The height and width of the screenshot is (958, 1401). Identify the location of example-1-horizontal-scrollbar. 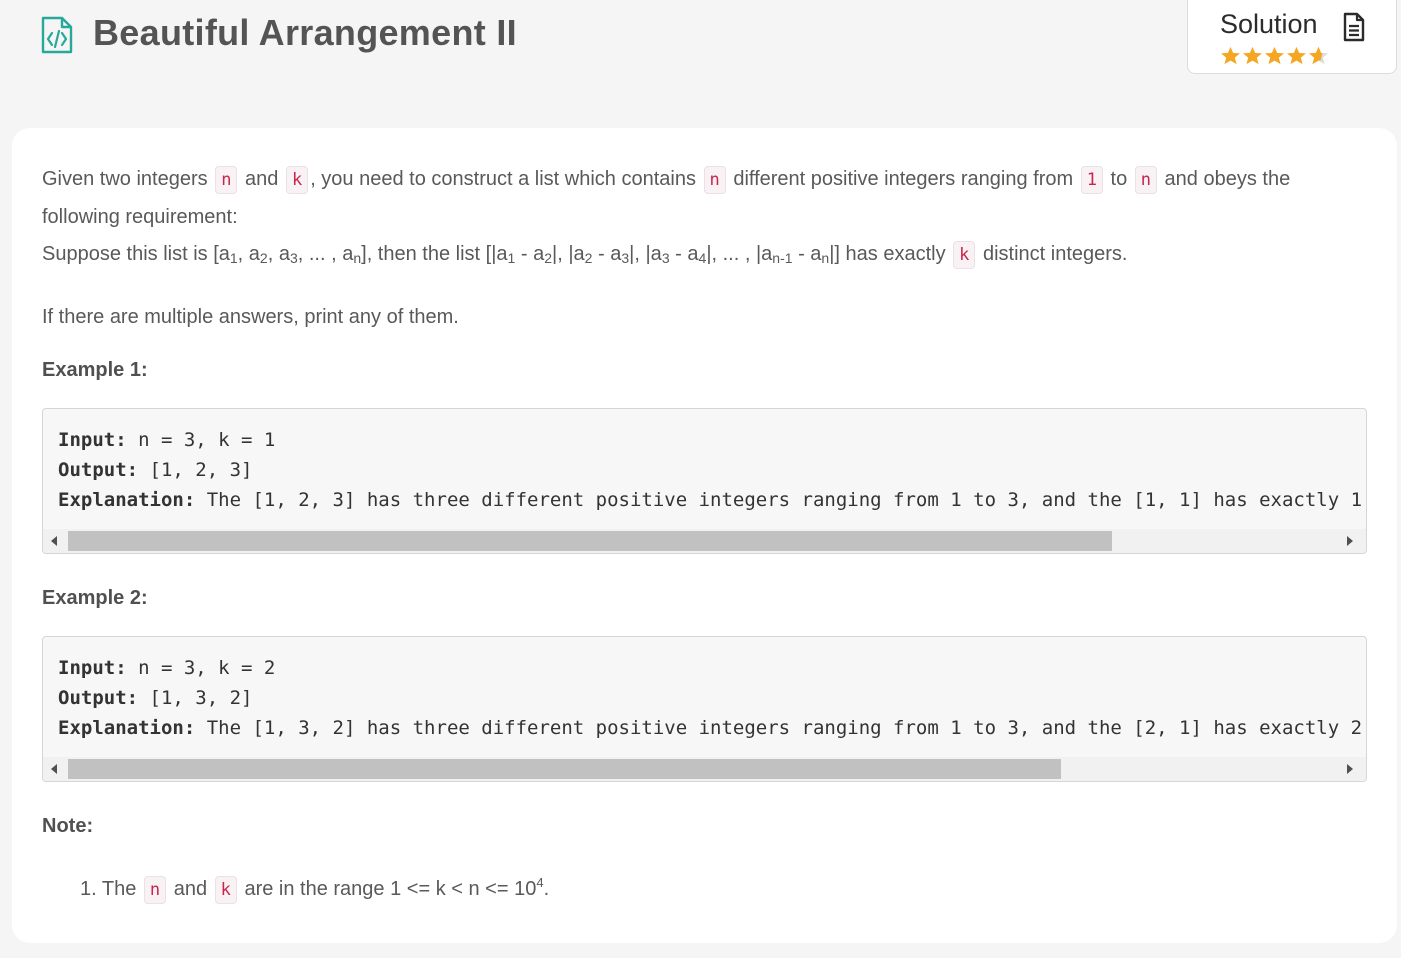
(704, 541).